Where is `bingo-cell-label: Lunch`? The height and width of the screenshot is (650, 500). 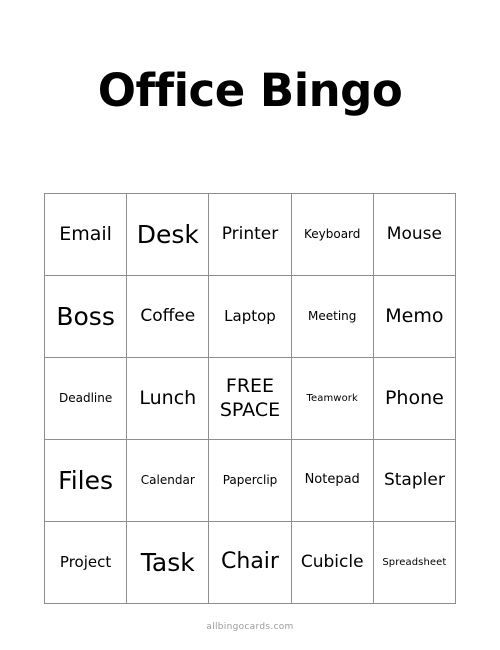 bingo-cell-label: Lunch is located at coordinates (168, 397).